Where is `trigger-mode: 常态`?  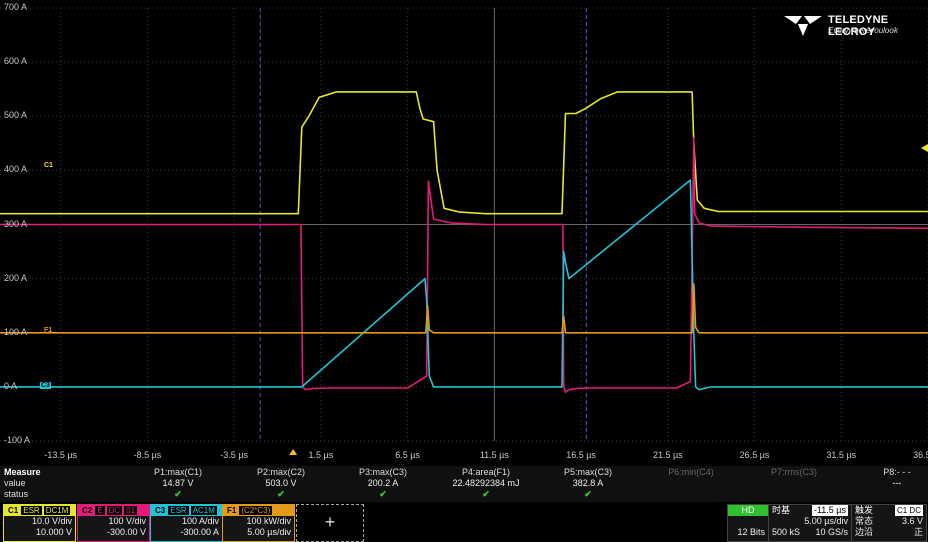 trigger-mode: 常态 is located at coordinates (864, 521).